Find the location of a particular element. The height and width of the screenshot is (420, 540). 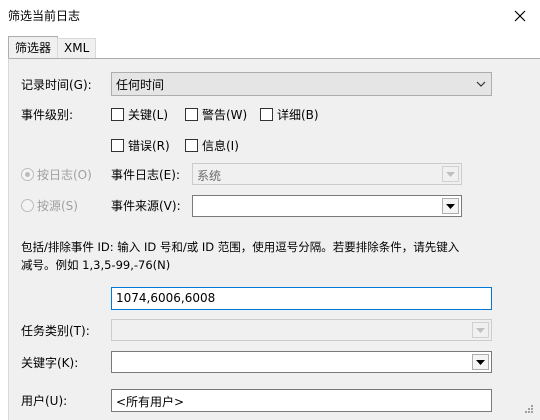

logged-dropdown: 任何时间 is located at coordinates (301, 84).